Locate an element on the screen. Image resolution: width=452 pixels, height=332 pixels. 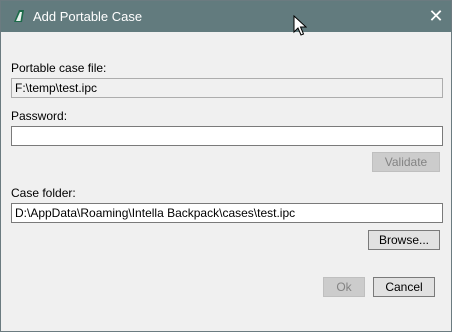
mouse-cursor-icon is located at coordinates (300, 25).